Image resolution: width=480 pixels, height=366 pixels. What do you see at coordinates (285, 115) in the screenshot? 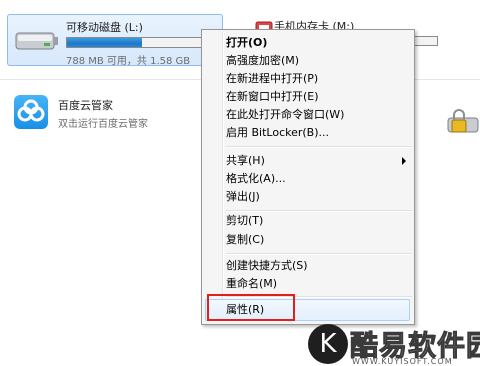
I see `menu-item-open-cmd: 在此处打开命令窗口(W)` at bounding box center [285, 115].